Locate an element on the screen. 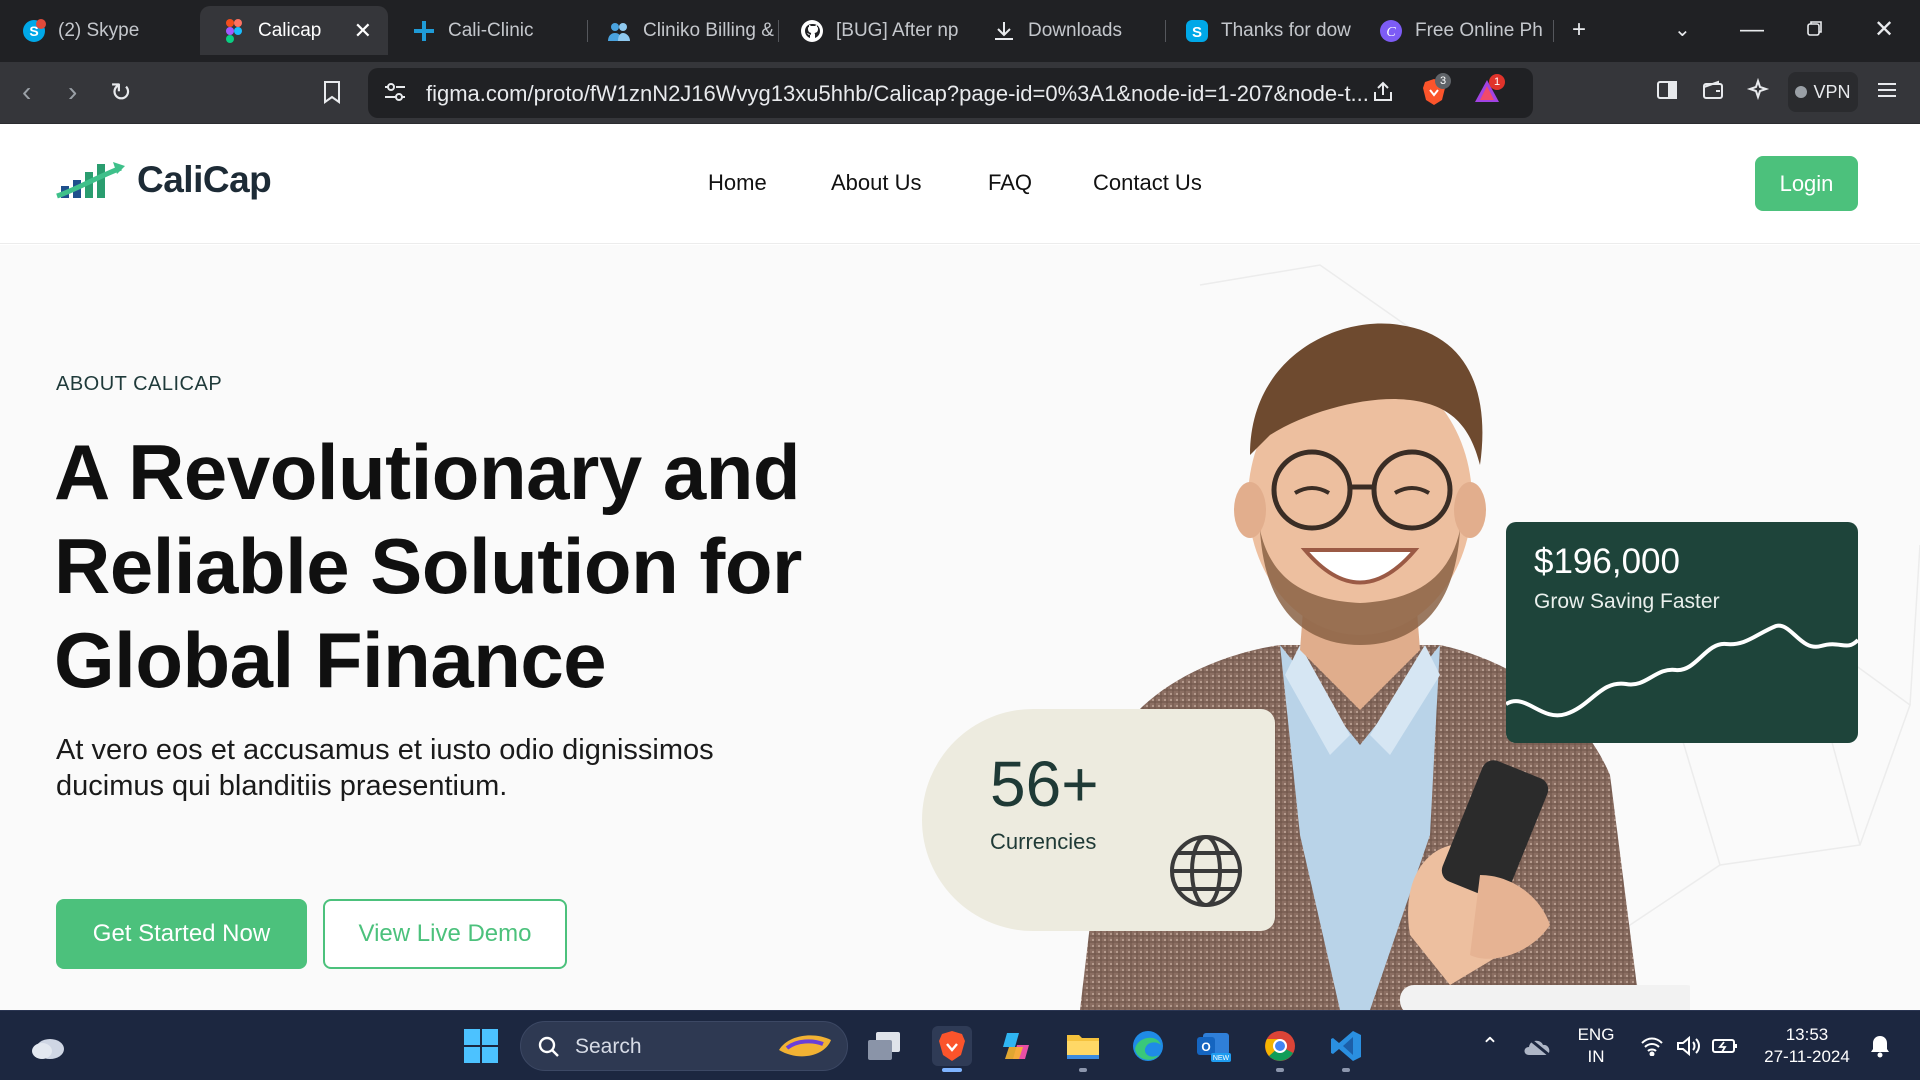 This screenshot has width=1920, height=1080. share-icon is located at coordinates (1383, 94).